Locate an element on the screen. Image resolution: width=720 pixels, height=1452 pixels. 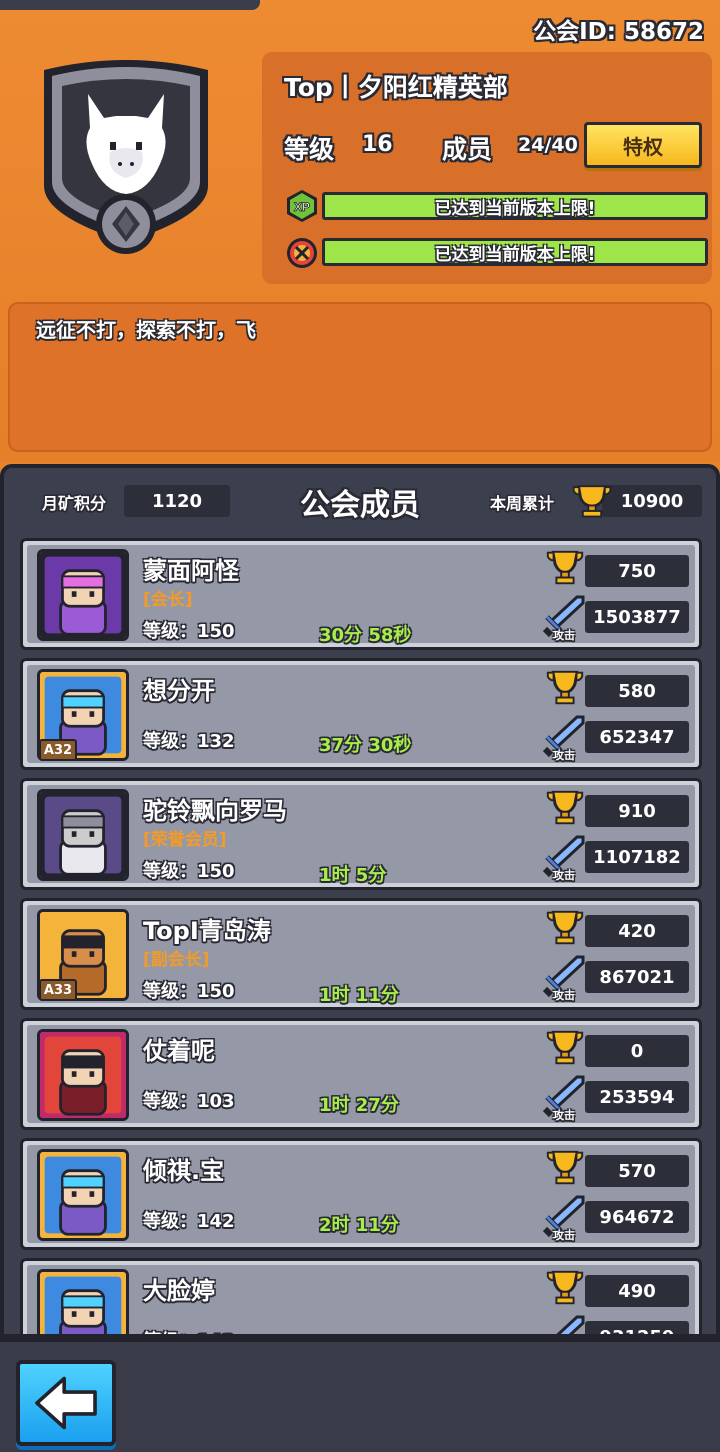
activity-progress-bar: 已达到当前版本上限! is located at coordinates (515, 252).